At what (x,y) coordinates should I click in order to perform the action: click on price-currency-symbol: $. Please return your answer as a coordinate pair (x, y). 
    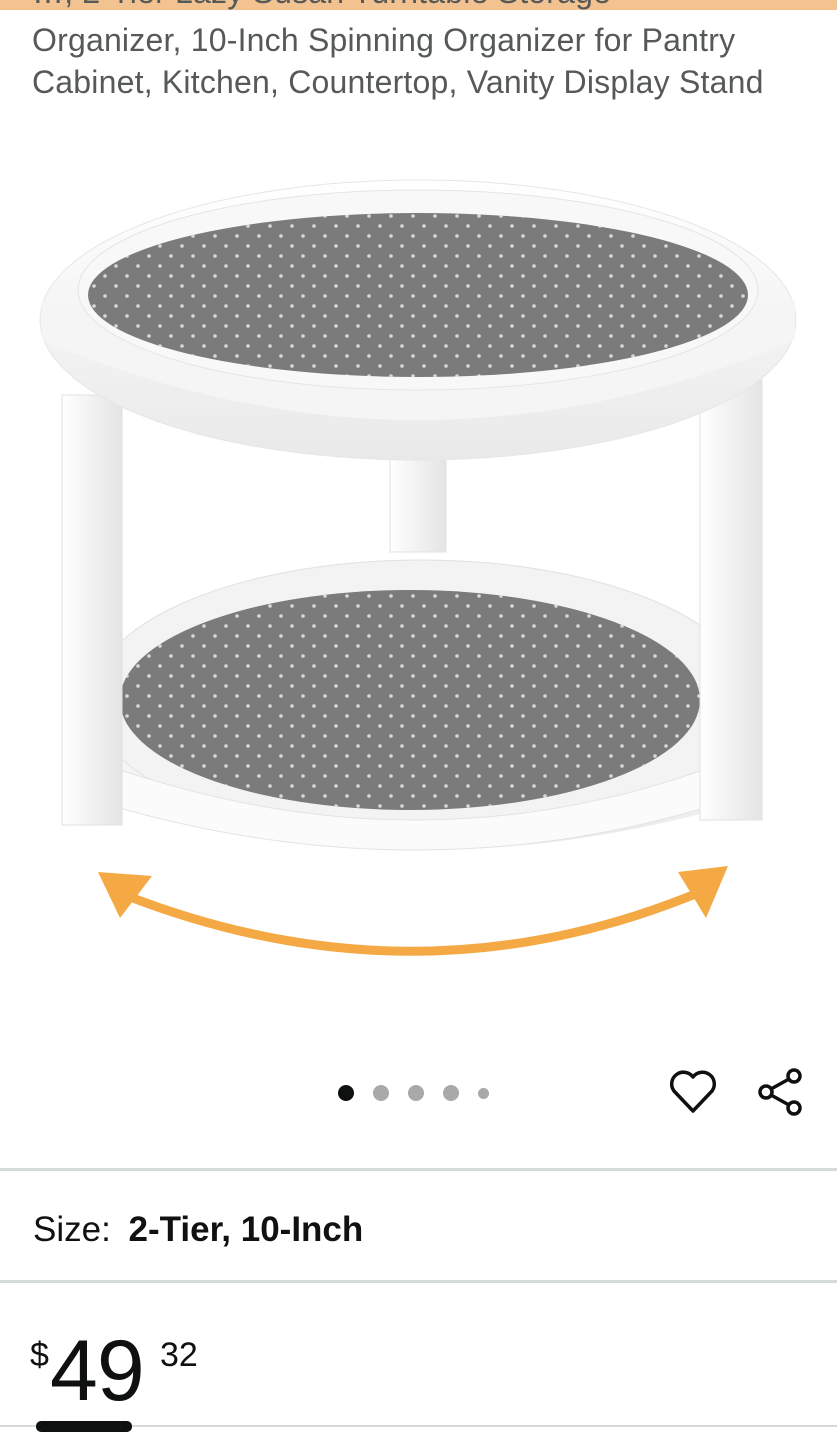
    Looking at the image, I should click on (39, 1355).